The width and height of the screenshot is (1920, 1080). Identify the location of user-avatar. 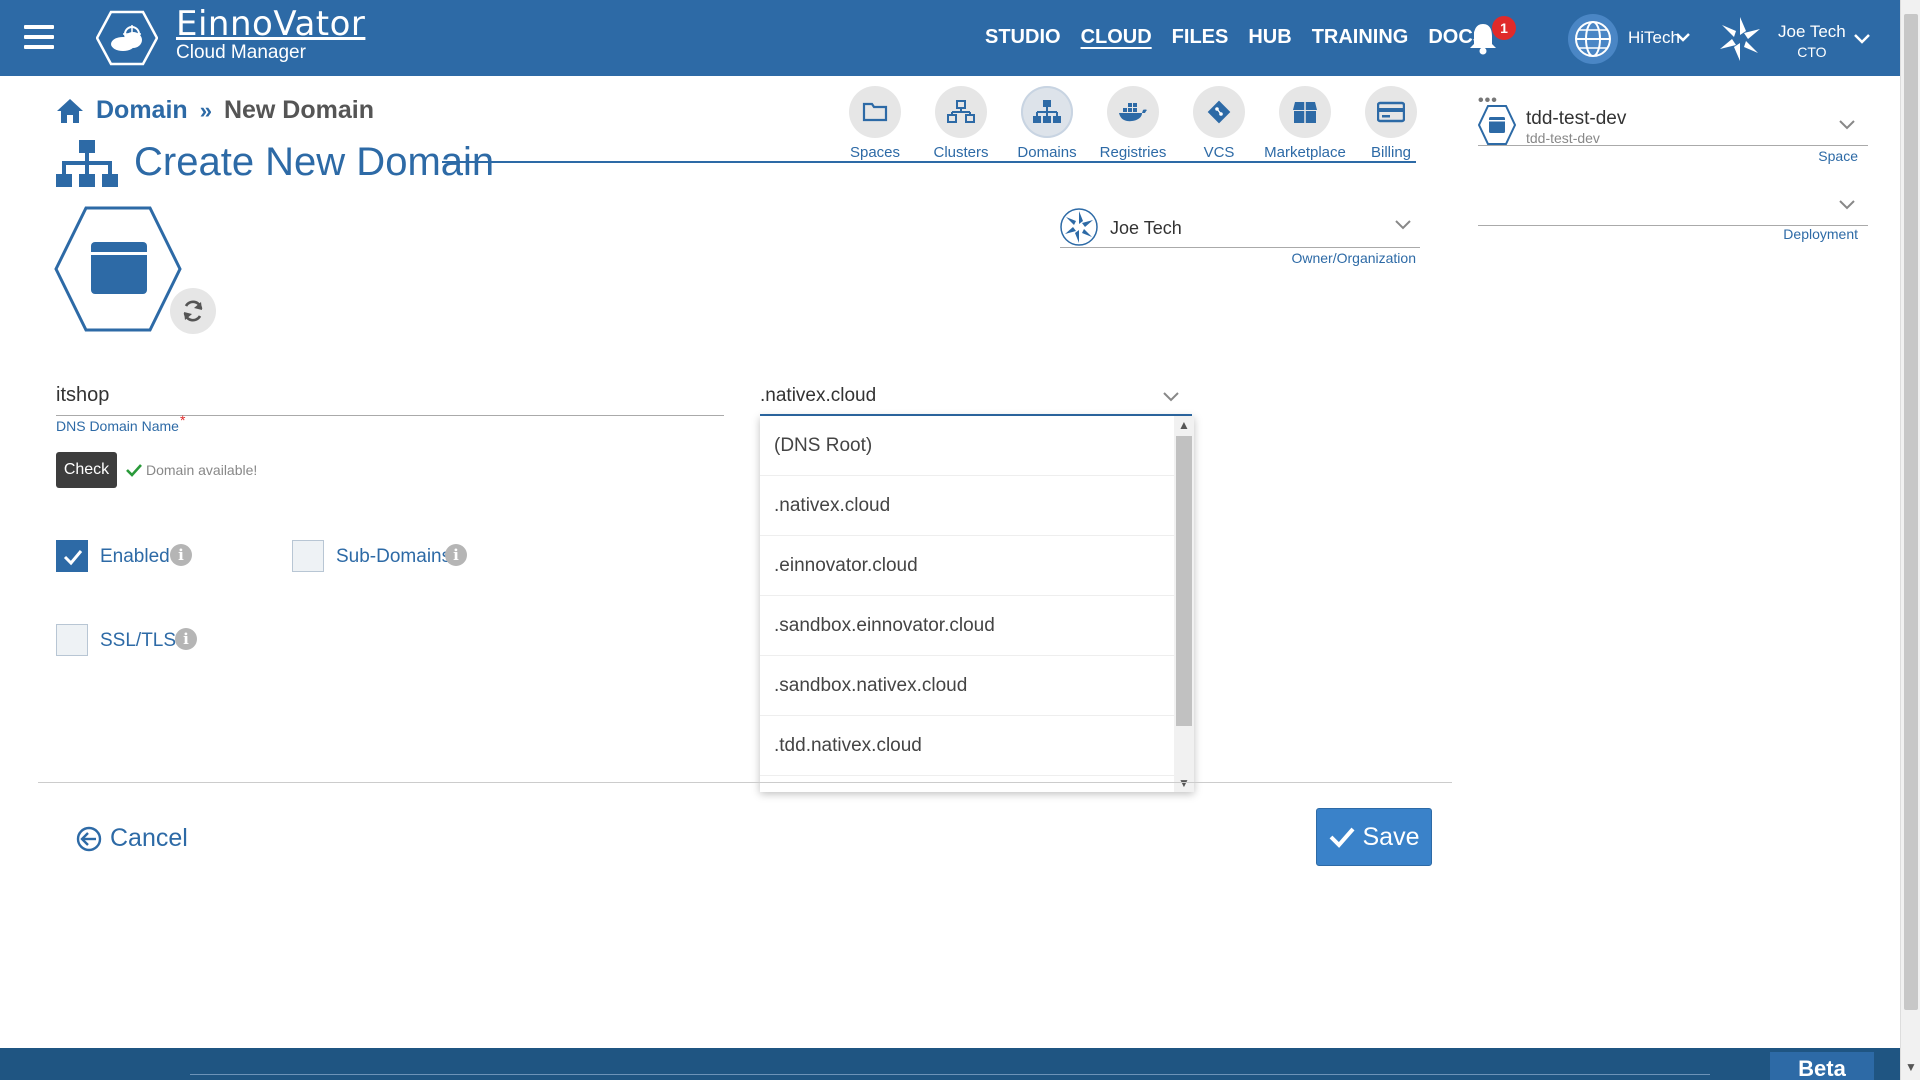
(1740, 39).